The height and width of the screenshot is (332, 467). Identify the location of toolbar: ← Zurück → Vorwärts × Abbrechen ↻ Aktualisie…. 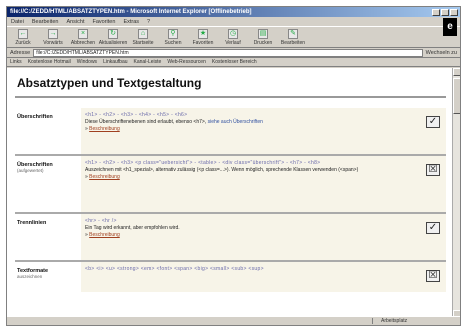
(233, 37).